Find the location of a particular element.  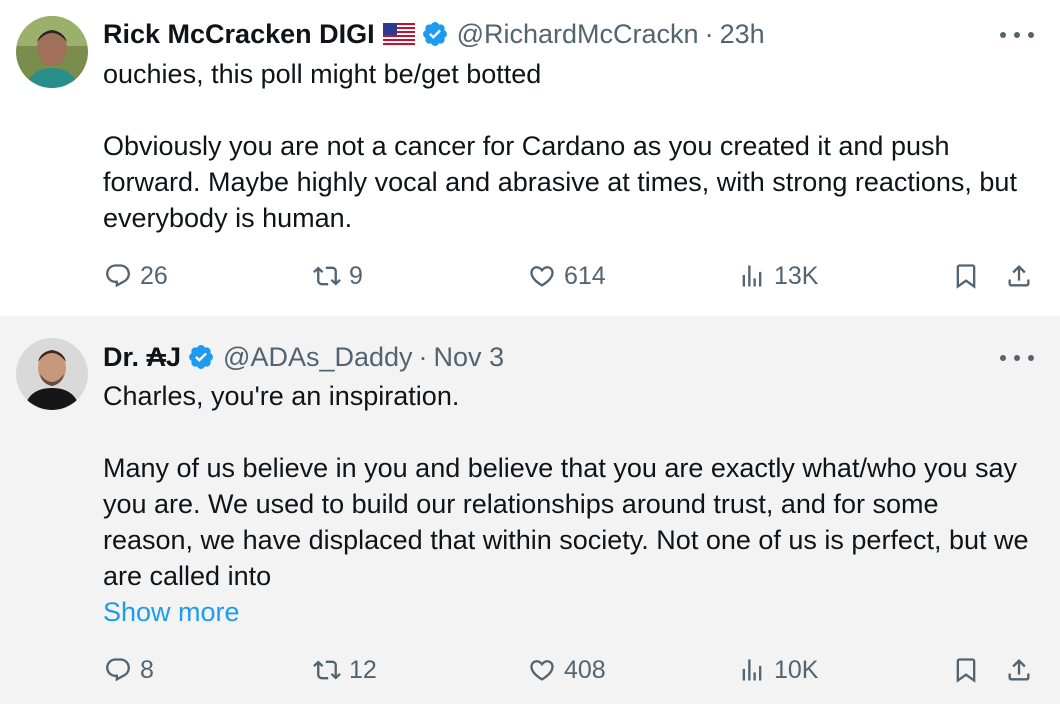

timestamp: Nov 3 is located at coordinates (469, 357).